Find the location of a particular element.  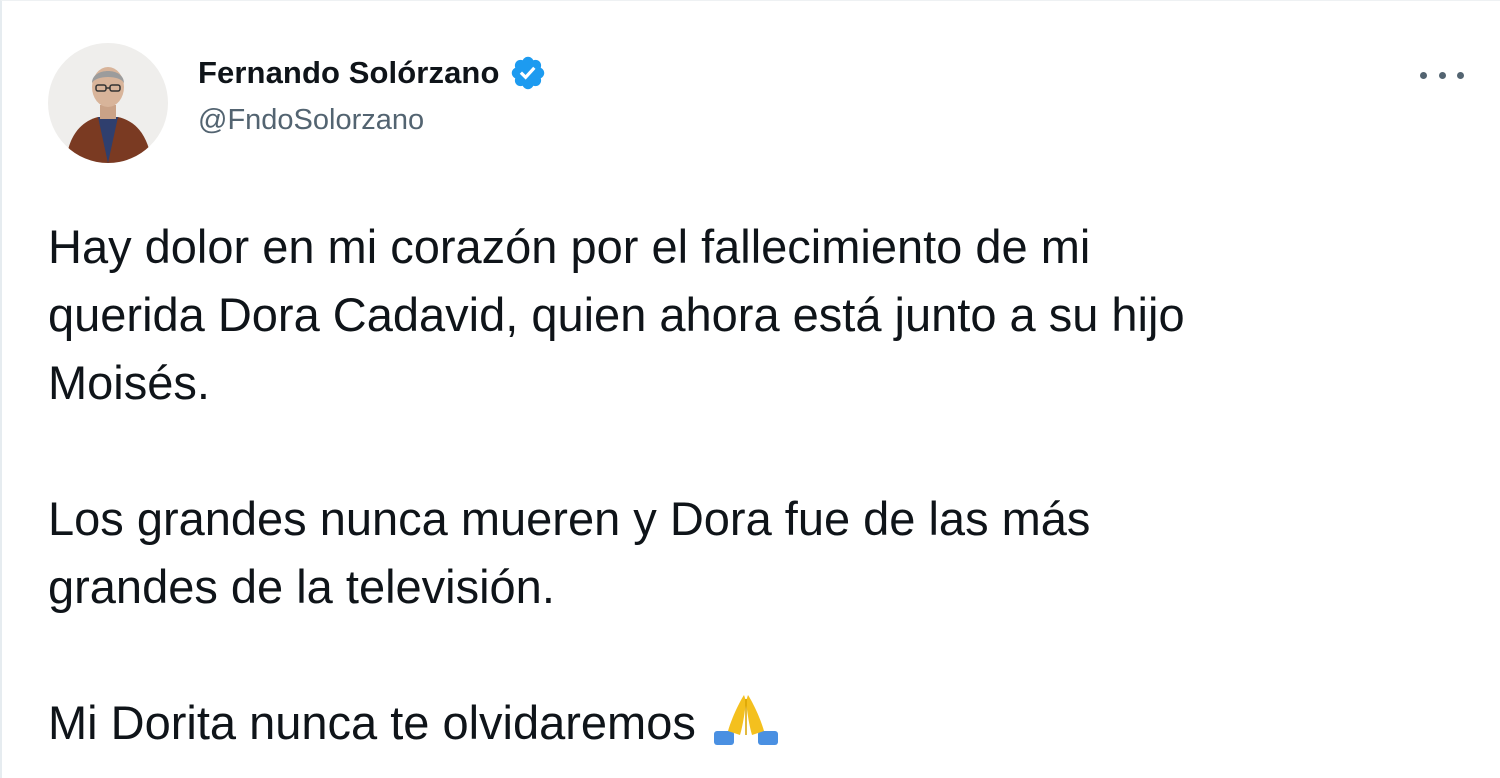

user-handle: @FndoSolorzano is located at coordinates (372, 120).